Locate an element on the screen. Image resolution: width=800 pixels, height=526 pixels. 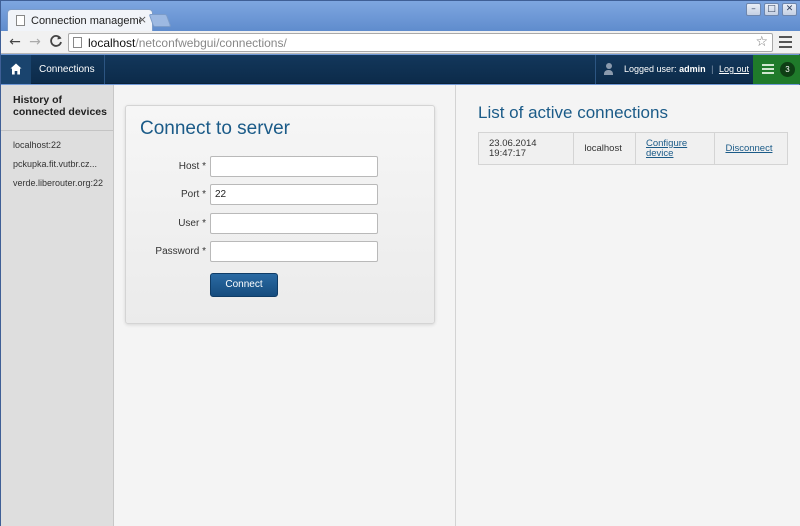
title-bar: Connection manageme × – □ ✕ is located at coordinates (400, 16).